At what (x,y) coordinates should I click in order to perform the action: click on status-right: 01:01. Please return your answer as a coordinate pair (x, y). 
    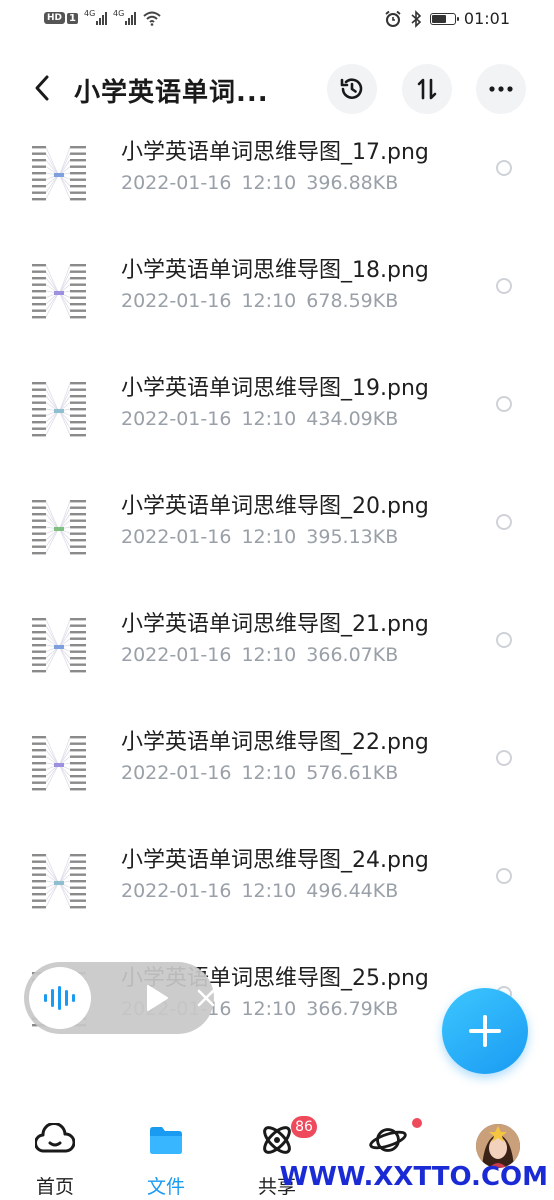
    Looking at the image, I should click on (447, 18).